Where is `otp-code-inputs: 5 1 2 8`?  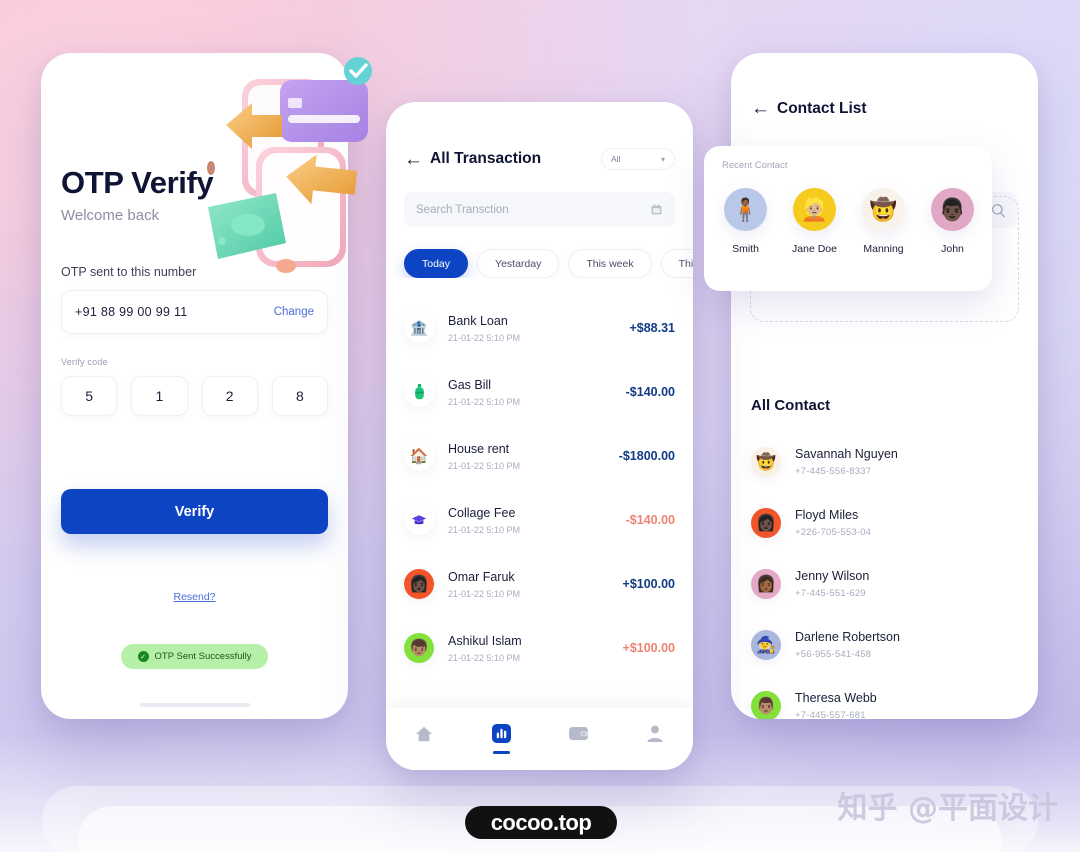
otp-code-inputs: 5 1 2 8 is located at coordinates (194, 396).